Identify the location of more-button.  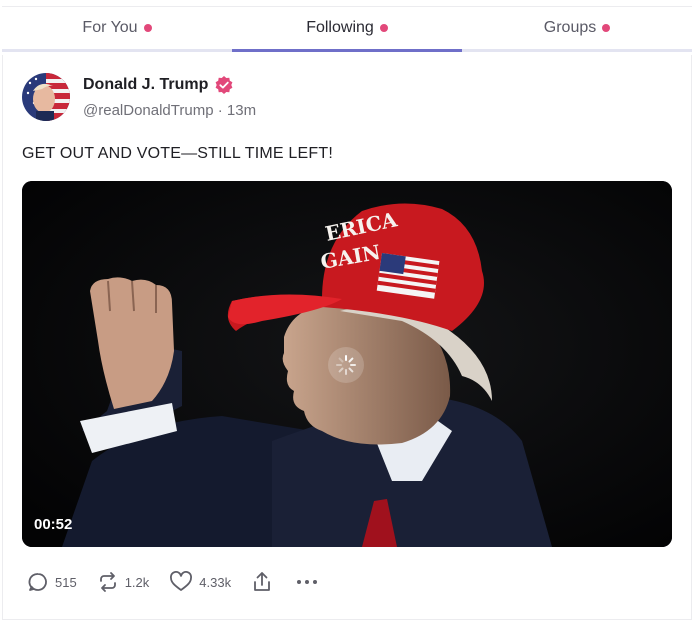
(307, 582).